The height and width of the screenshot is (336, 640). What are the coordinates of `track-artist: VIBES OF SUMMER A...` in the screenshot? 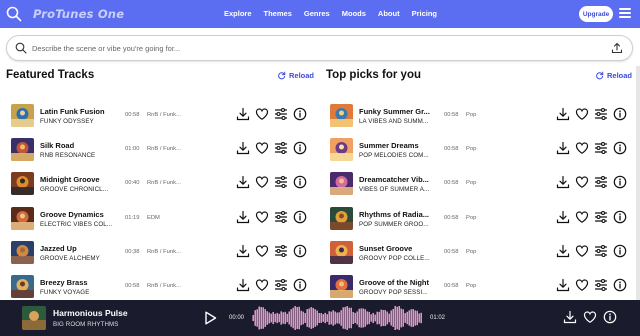 It's located at (394, 189).